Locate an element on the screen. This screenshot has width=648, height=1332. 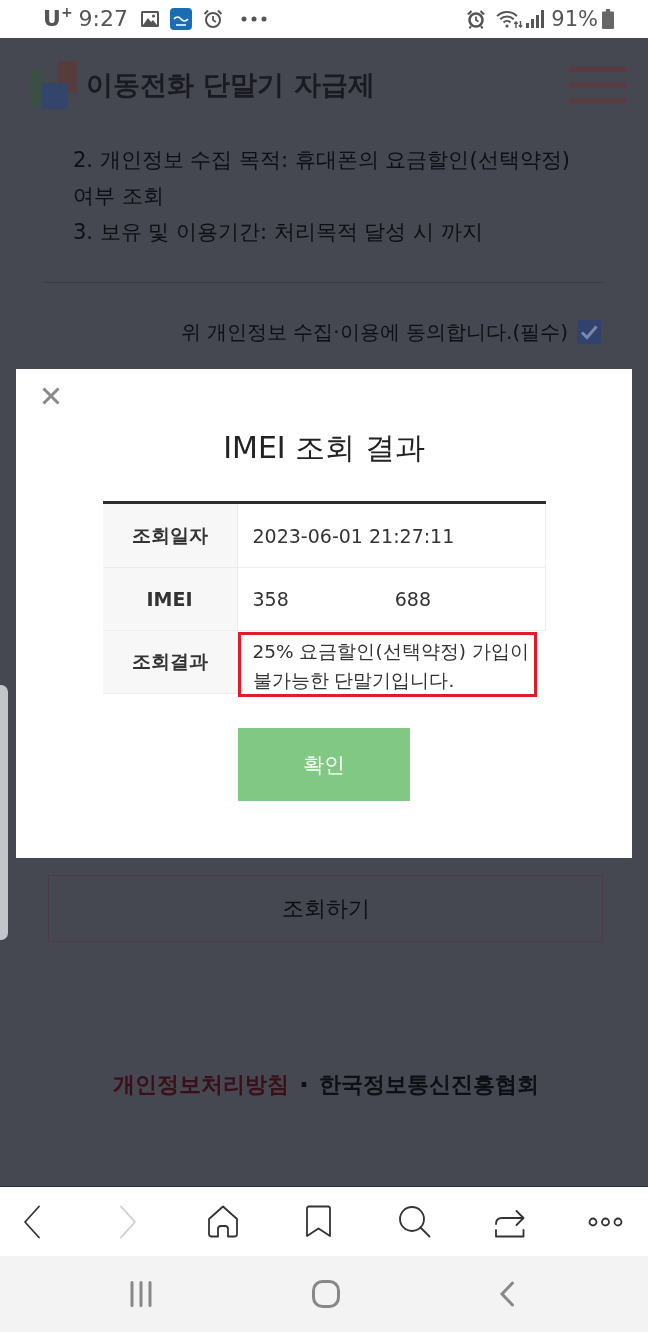
edge-panel-handle is located at coordinates (4, 812).